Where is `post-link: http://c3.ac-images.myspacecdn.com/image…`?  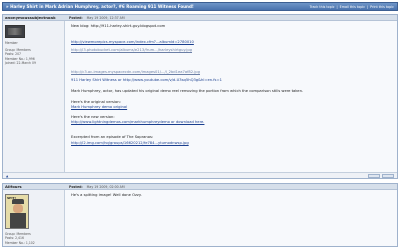
post-link: http://c3.ac-images.myspacecdn.com/image… is located at coordinates (135, 72).